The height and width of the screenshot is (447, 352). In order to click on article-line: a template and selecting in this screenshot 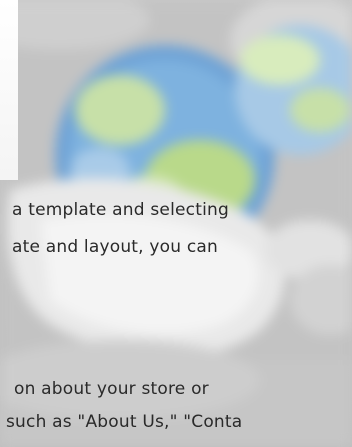, I will do `click(120, 210)`.